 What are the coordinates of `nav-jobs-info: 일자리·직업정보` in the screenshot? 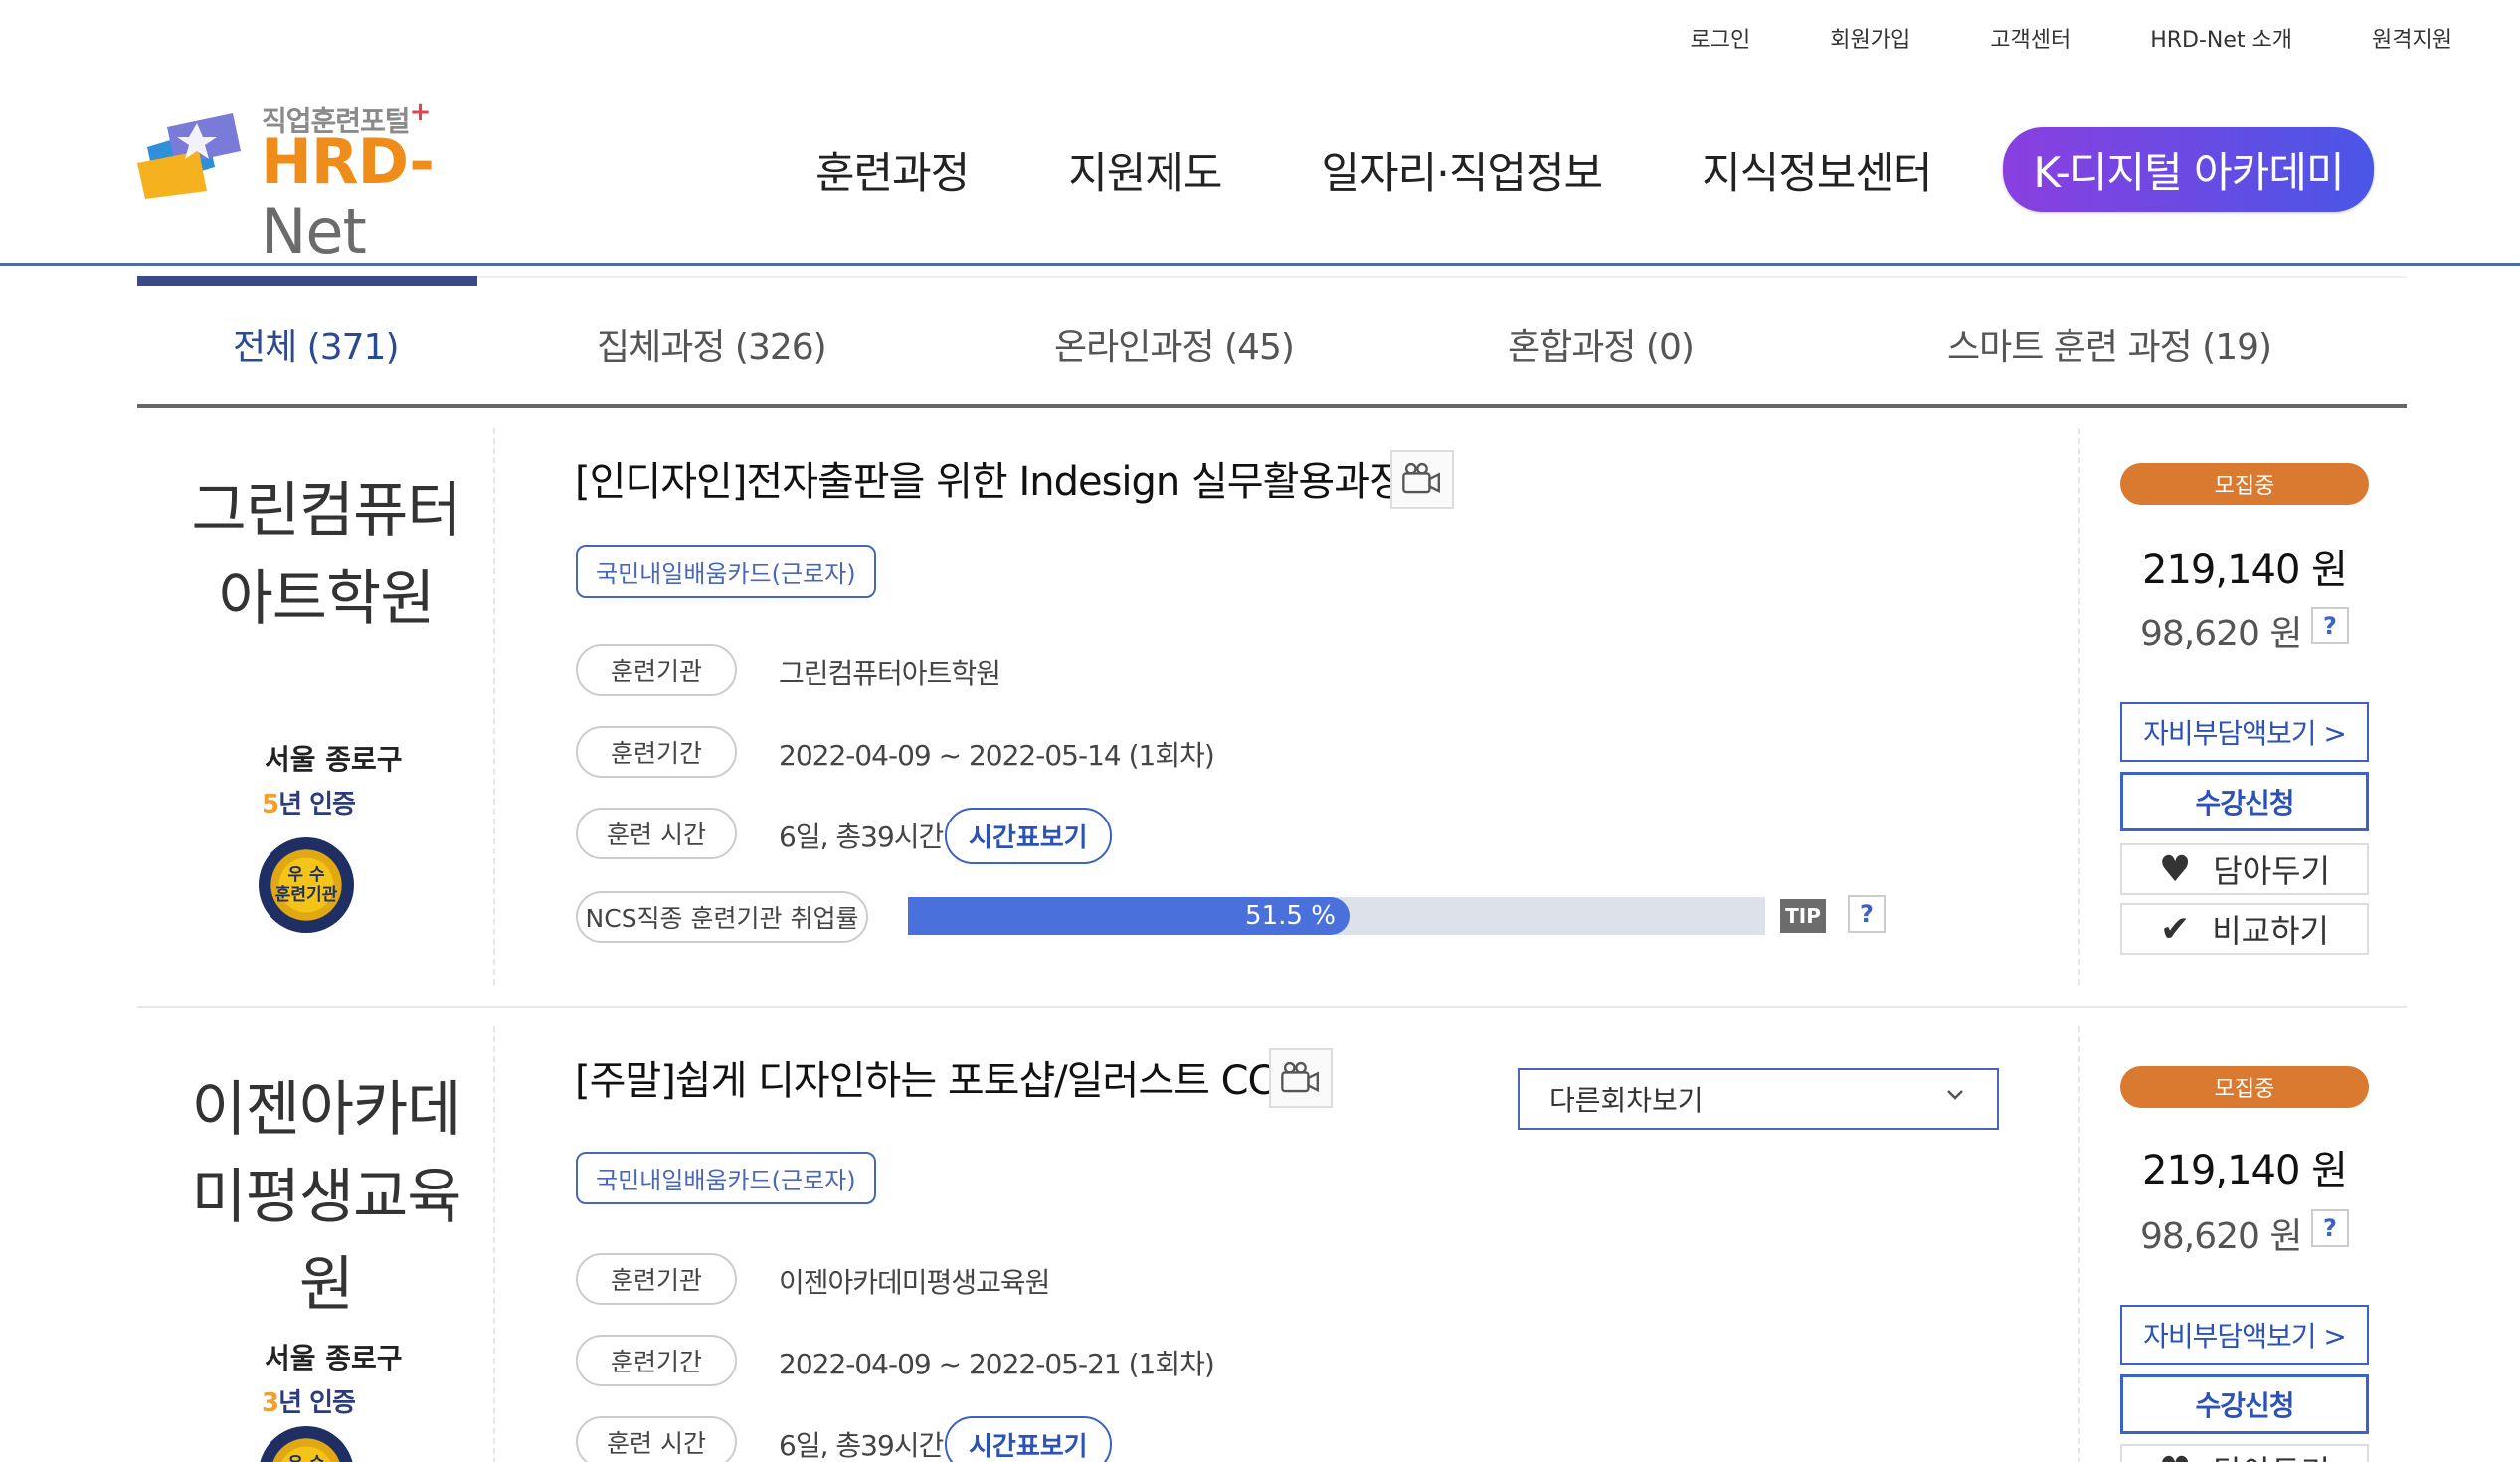 It's located at (1463, 170).